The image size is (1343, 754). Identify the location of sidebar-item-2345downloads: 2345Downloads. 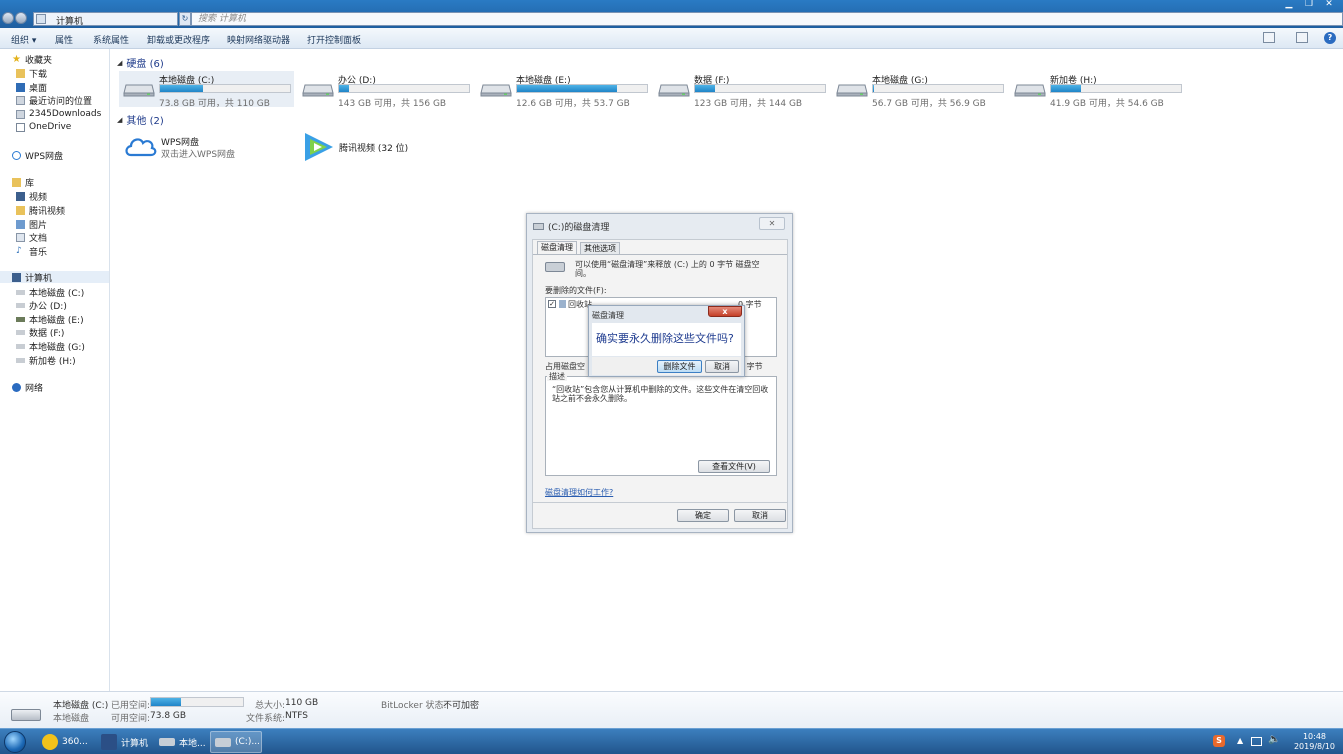
(58, 114).